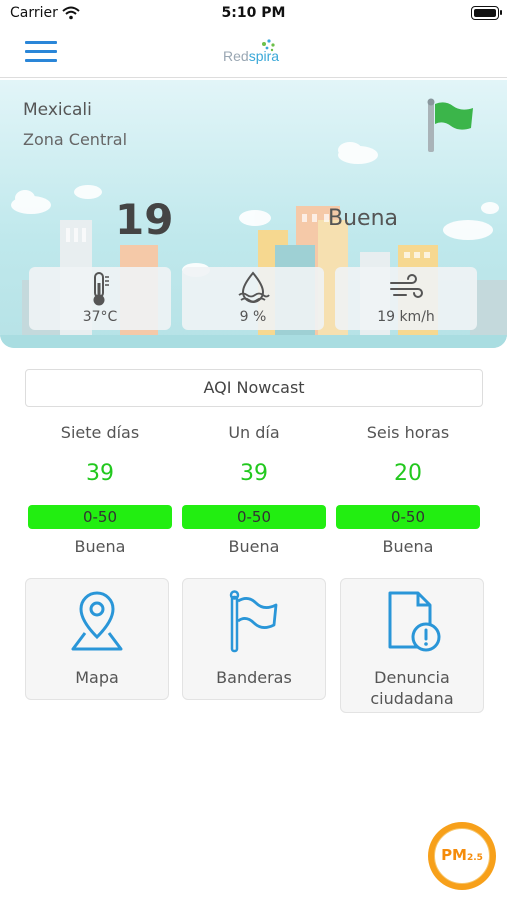  Describe the element at coordinates (97, 624) in the screenshot. I see `map-pin-icon` at that location.